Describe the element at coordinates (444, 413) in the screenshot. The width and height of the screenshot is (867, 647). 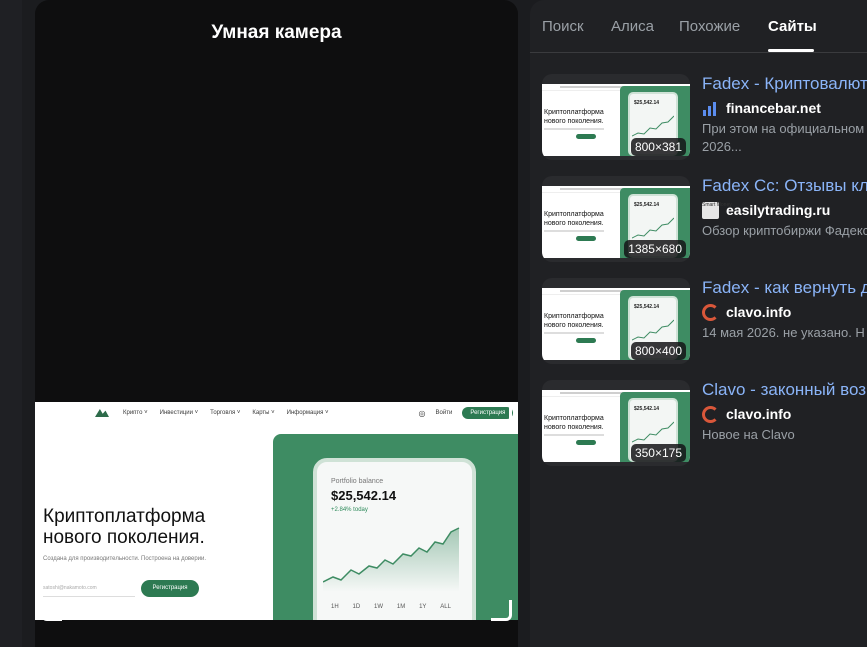
I see `login-link: Войти` at that location.